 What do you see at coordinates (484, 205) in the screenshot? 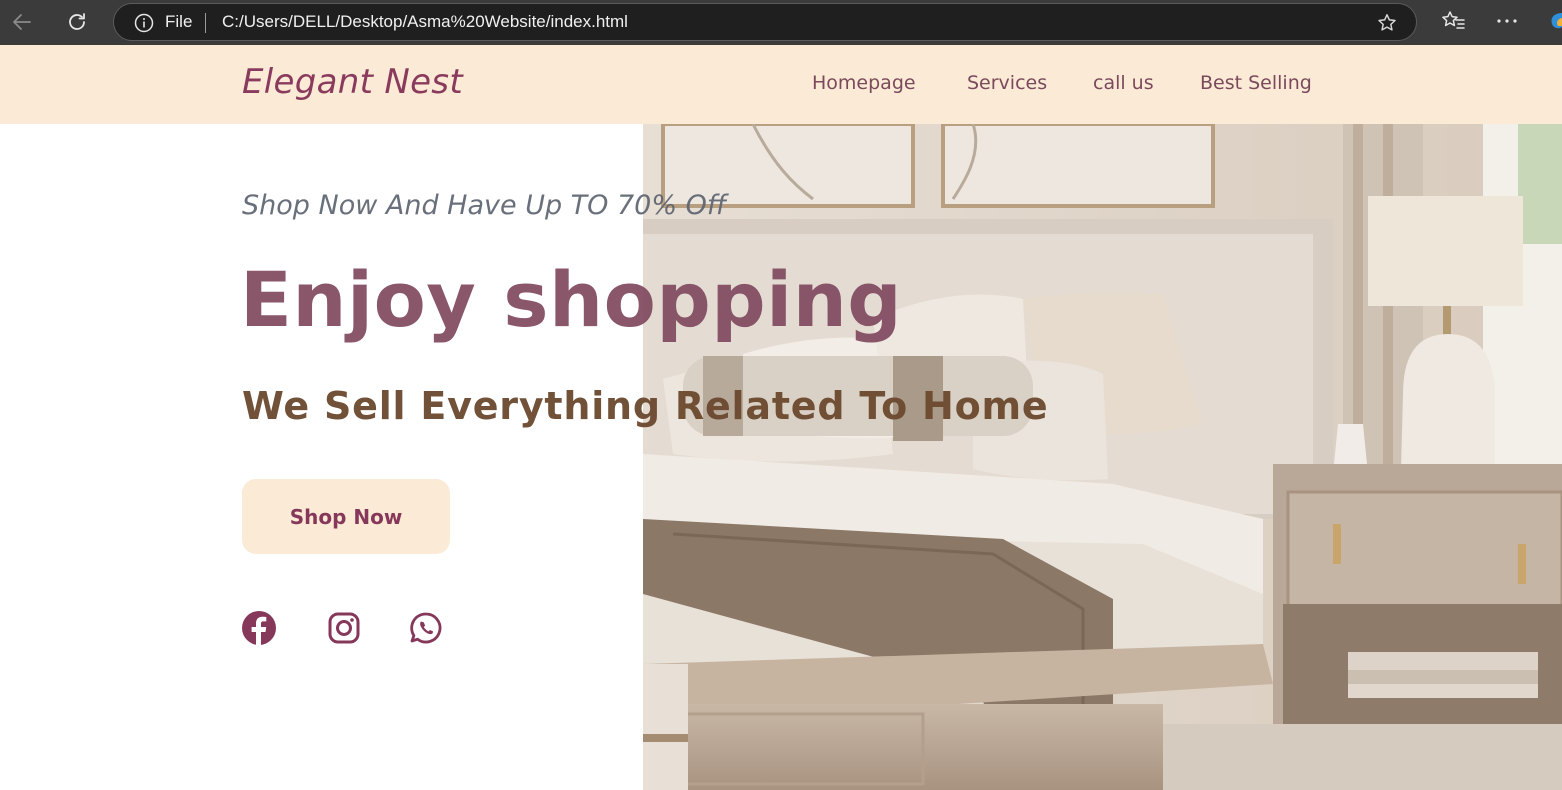
I see `hero-subtitle: Shop Now And Have Up TO 70% Off` at bounding box center [484, 205].